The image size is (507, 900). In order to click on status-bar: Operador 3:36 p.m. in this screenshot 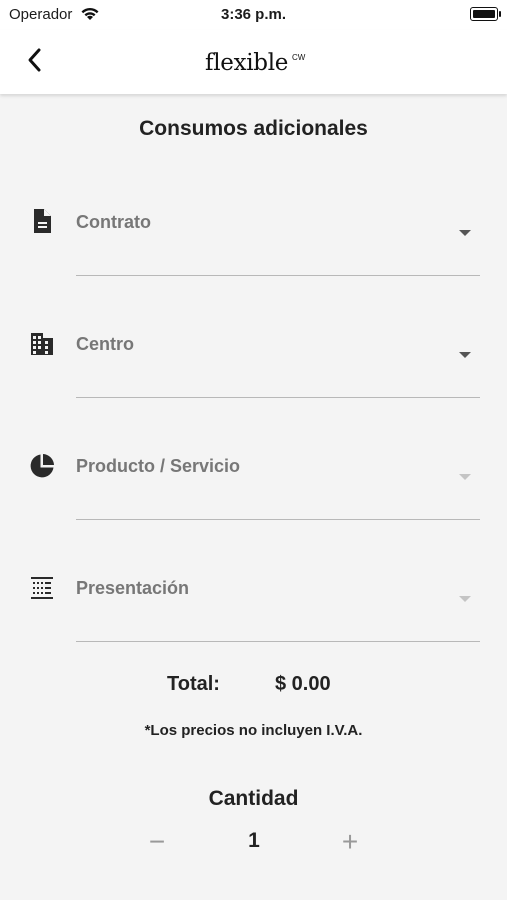, I will do `click(253, 15)`.